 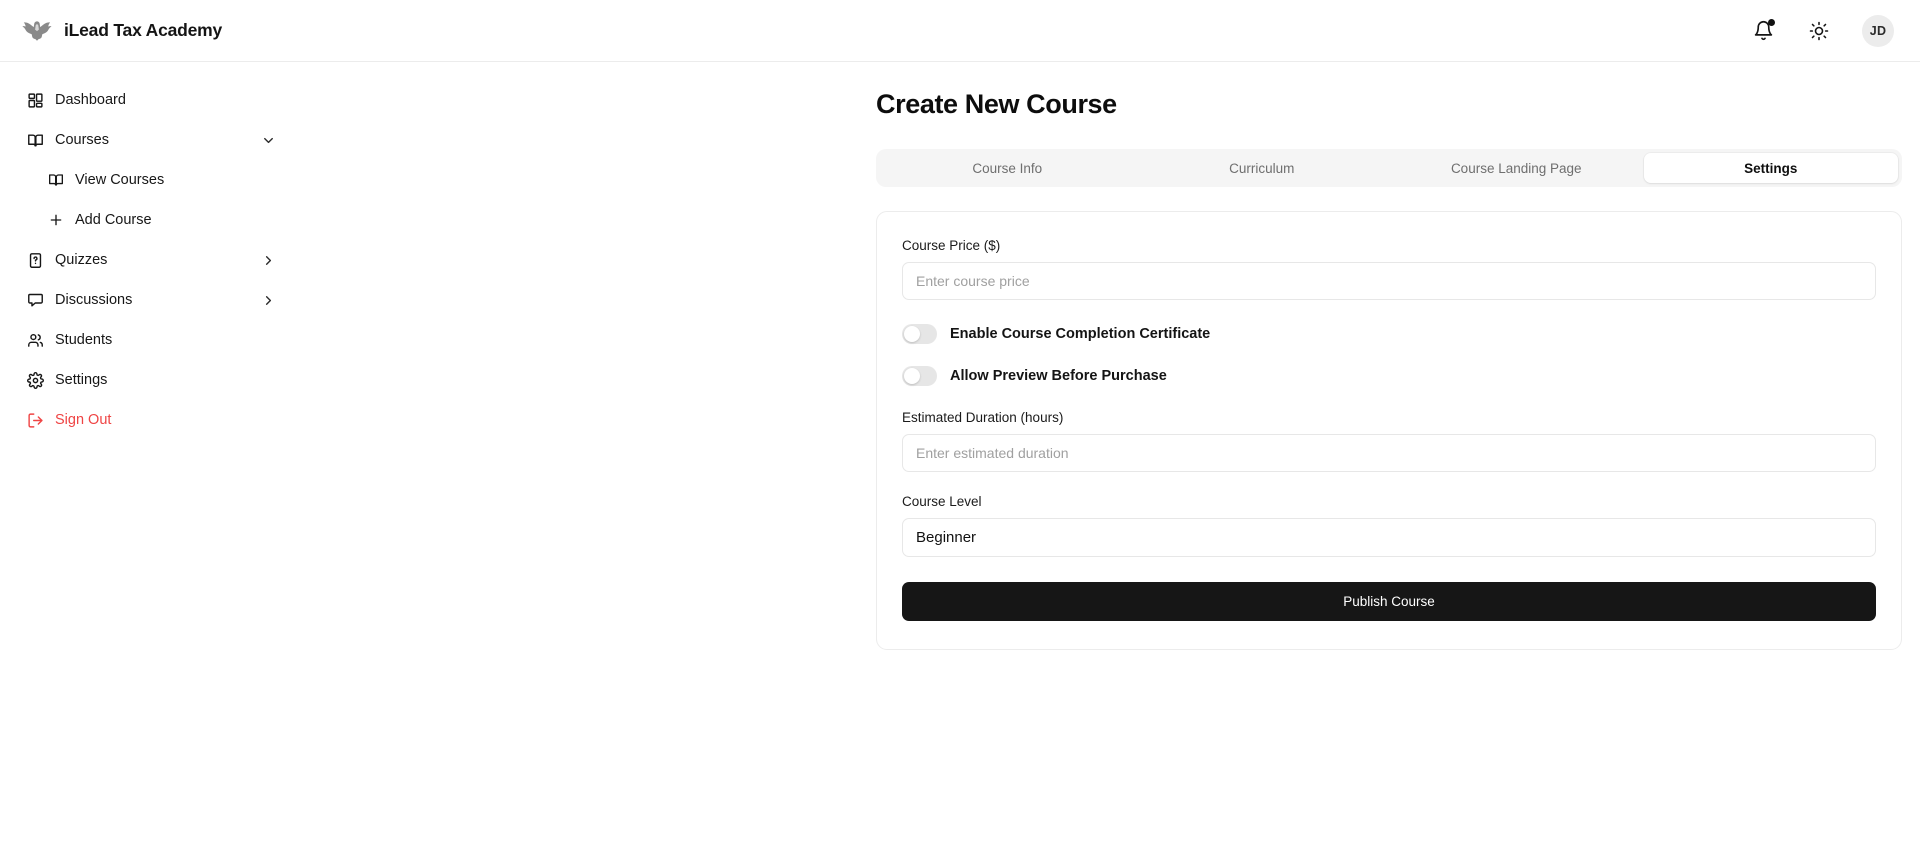 I want to click on sidebar-item-view-courses: View Courses, so click(x=150, y=180).